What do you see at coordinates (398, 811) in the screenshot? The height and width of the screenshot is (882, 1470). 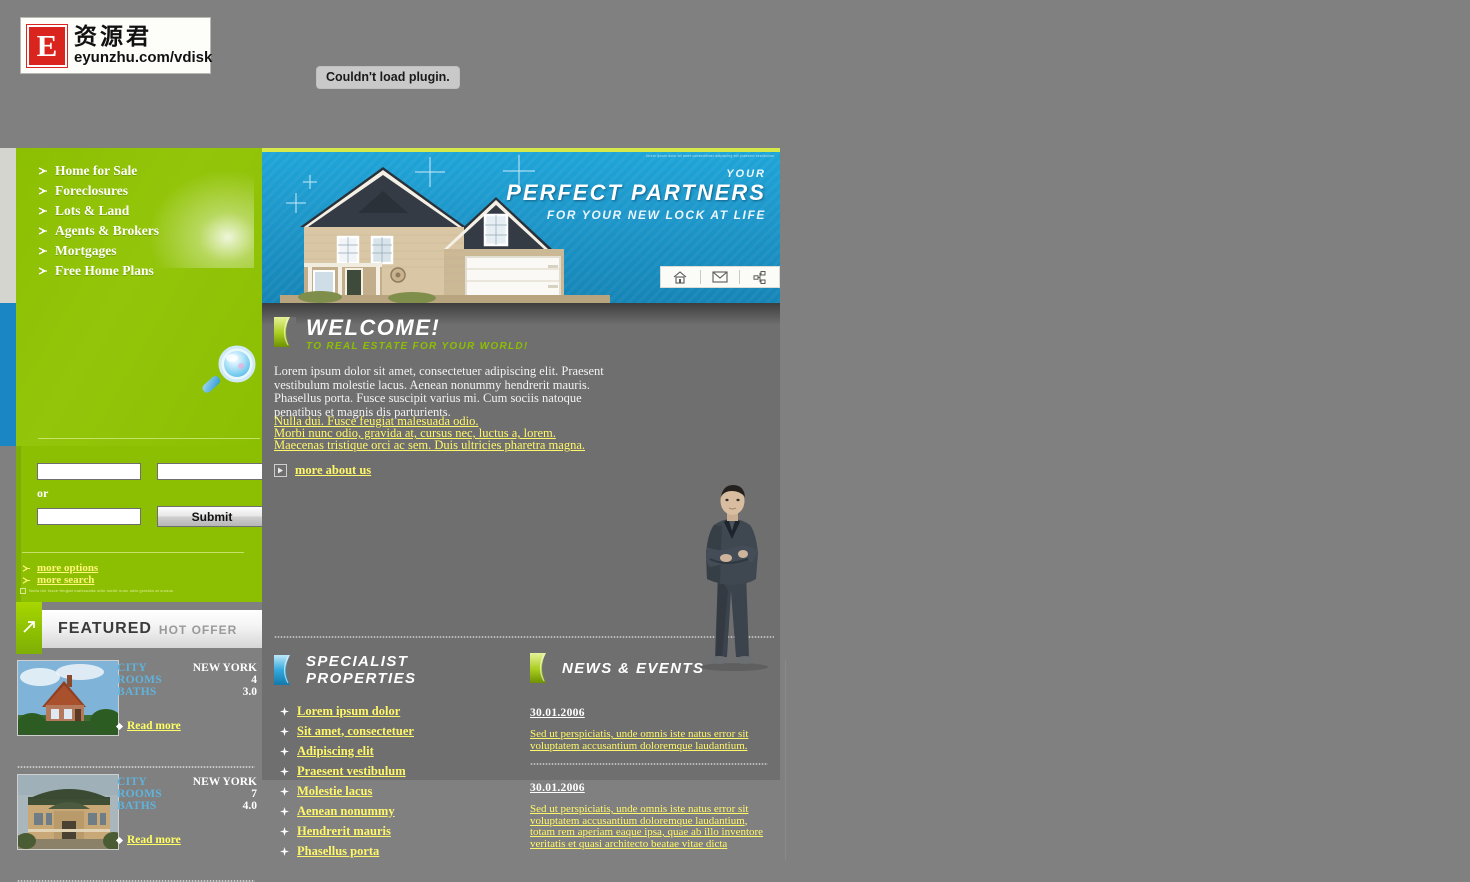 I see `list-item: Aenean nonummy` at bounding box center [398, 811].